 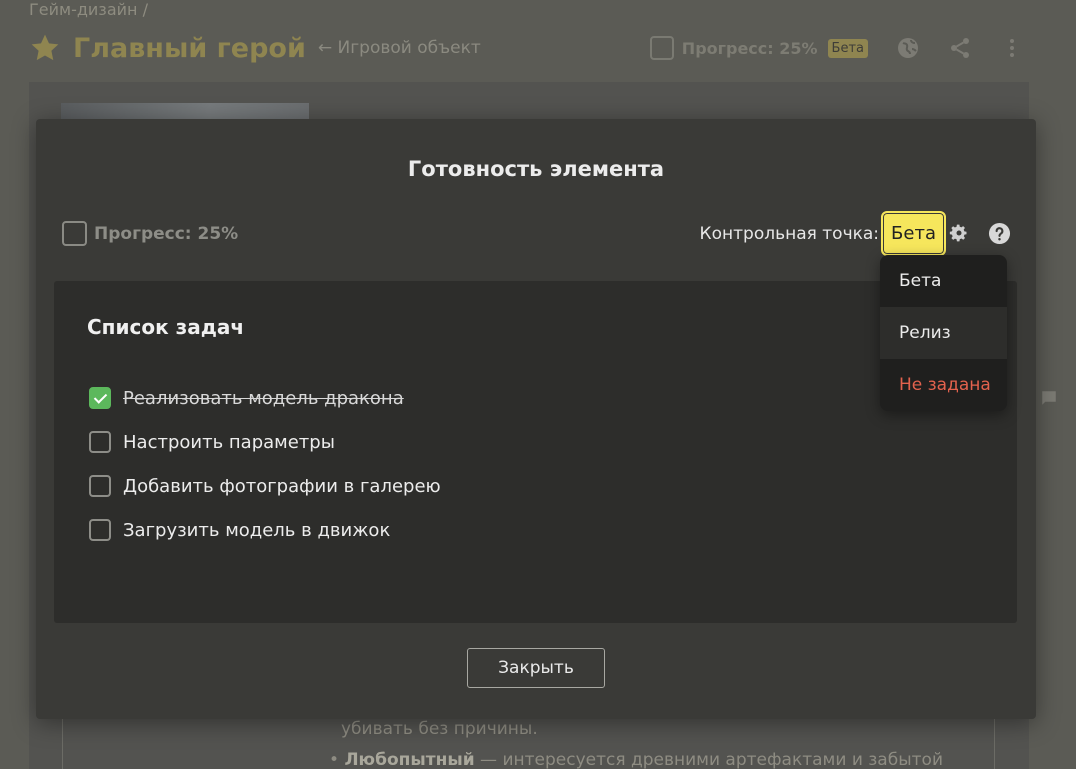 I want to click on milestone-dropdown: Бета Релиз Не задана, so click(x=943, y=333).